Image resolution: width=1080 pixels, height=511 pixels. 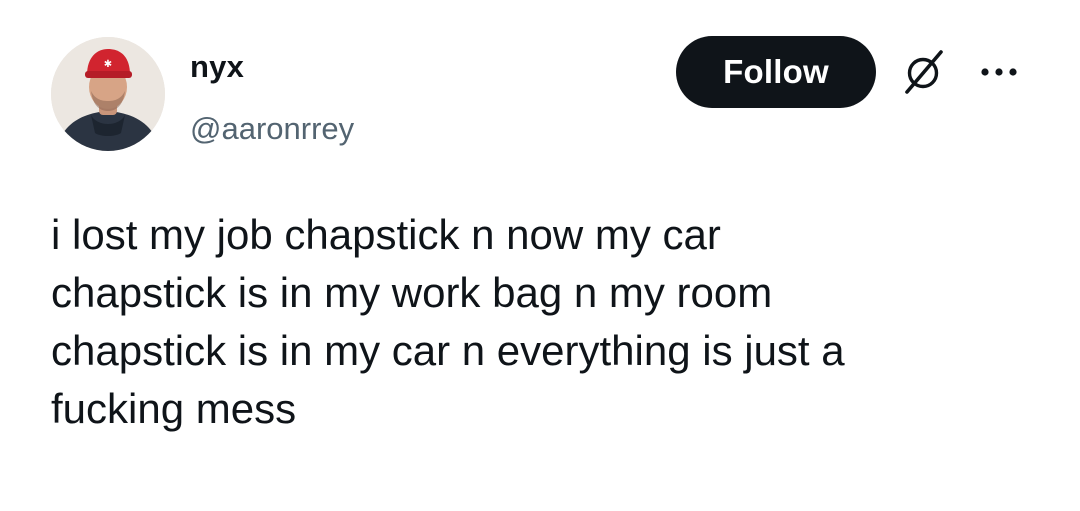 What do you see at coordinates (776, 72) in the screenshot?
I see `follow-button: Follow` at bounding box center [776, 72].